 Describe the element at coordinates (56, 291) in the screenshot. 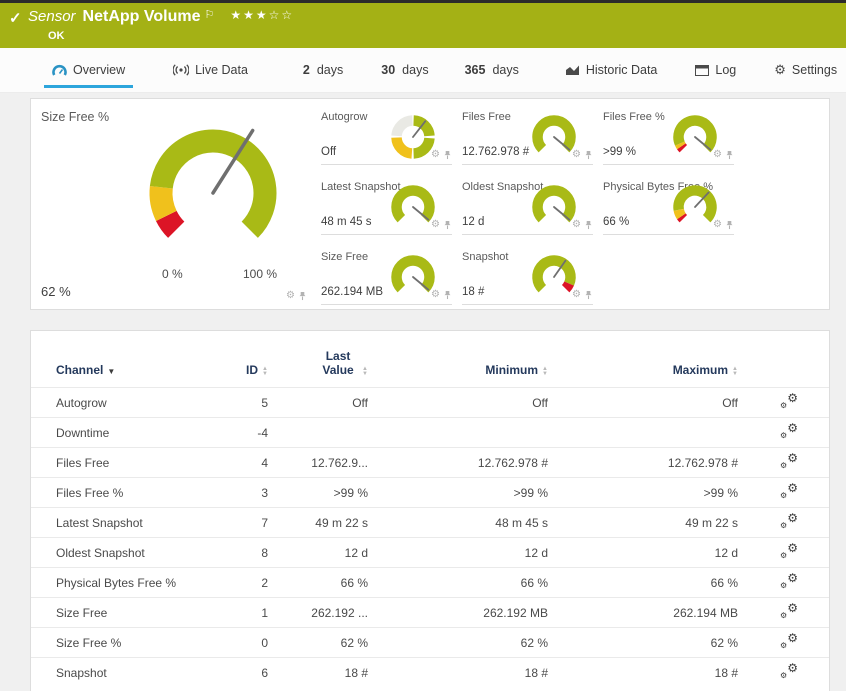

I see `primary-gauge-value: 62 %` at that location.